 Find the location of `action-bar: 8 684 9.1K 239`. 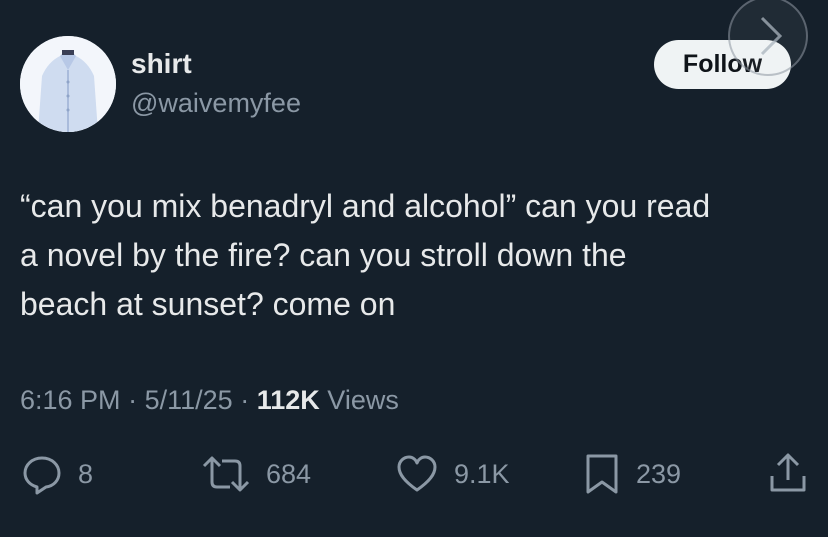

action-bar: 8 684 9.1K 239 is located at coordinates (414, 474).